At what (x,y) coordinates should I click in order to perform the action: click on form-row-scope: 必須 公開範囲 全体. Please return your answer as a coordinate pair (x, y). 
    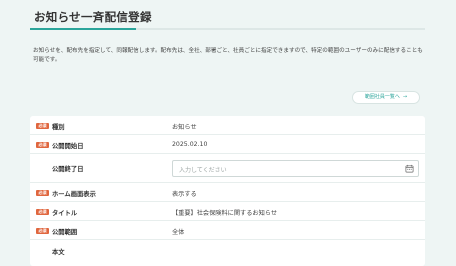
    Looking at the image, I should click on (227, 230).